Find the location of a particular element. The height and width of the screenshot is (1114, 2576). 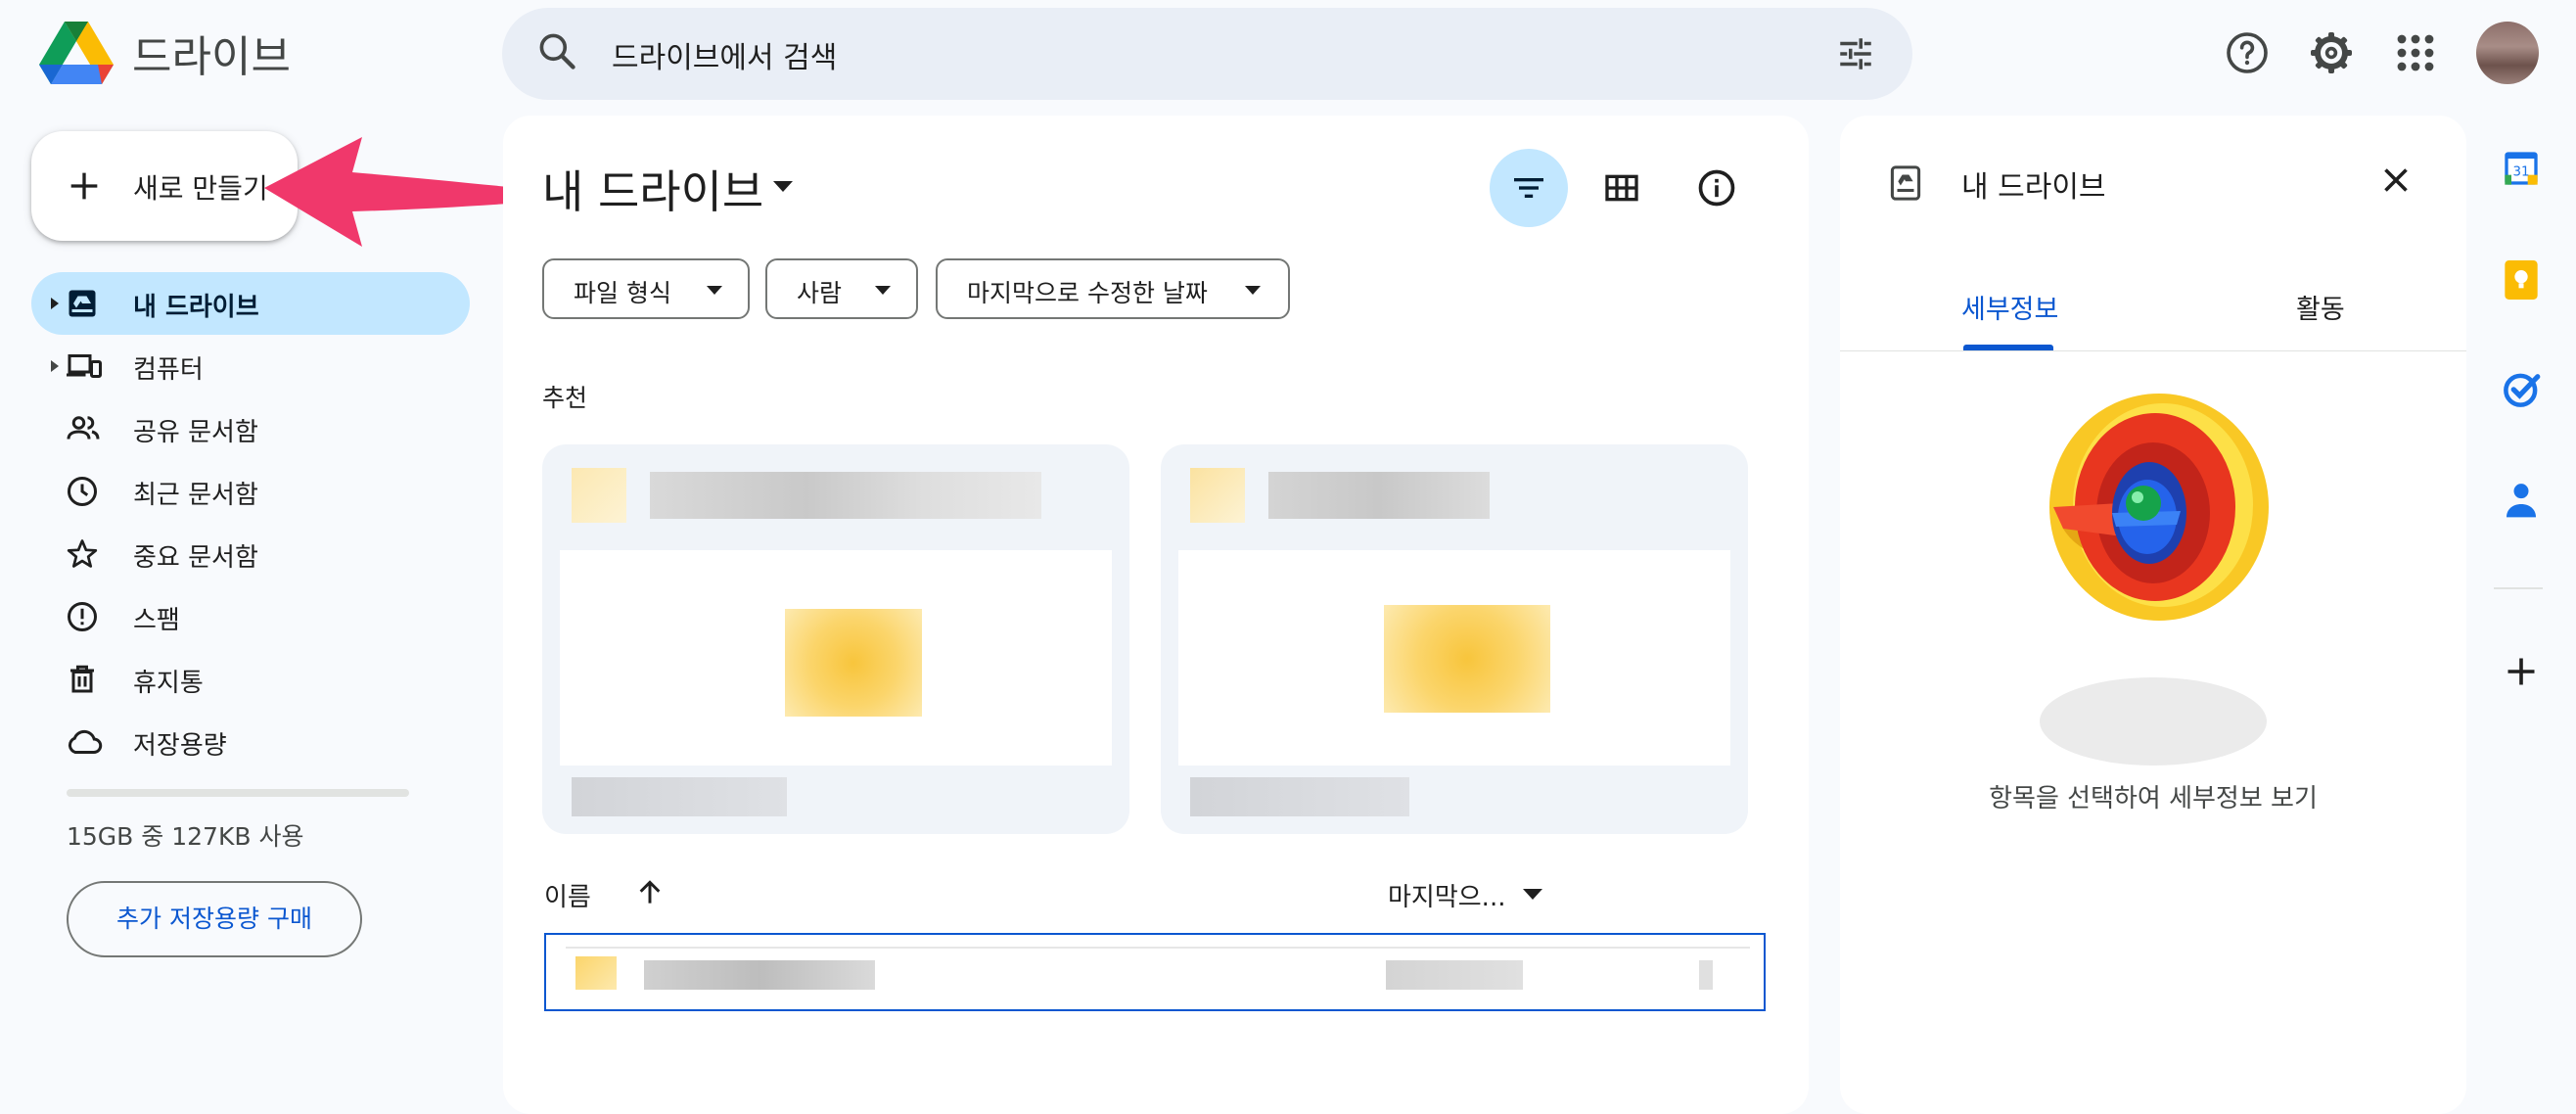

buy-storage-button: 추가 저장용량 구매 is located at coordinates (215, 919).